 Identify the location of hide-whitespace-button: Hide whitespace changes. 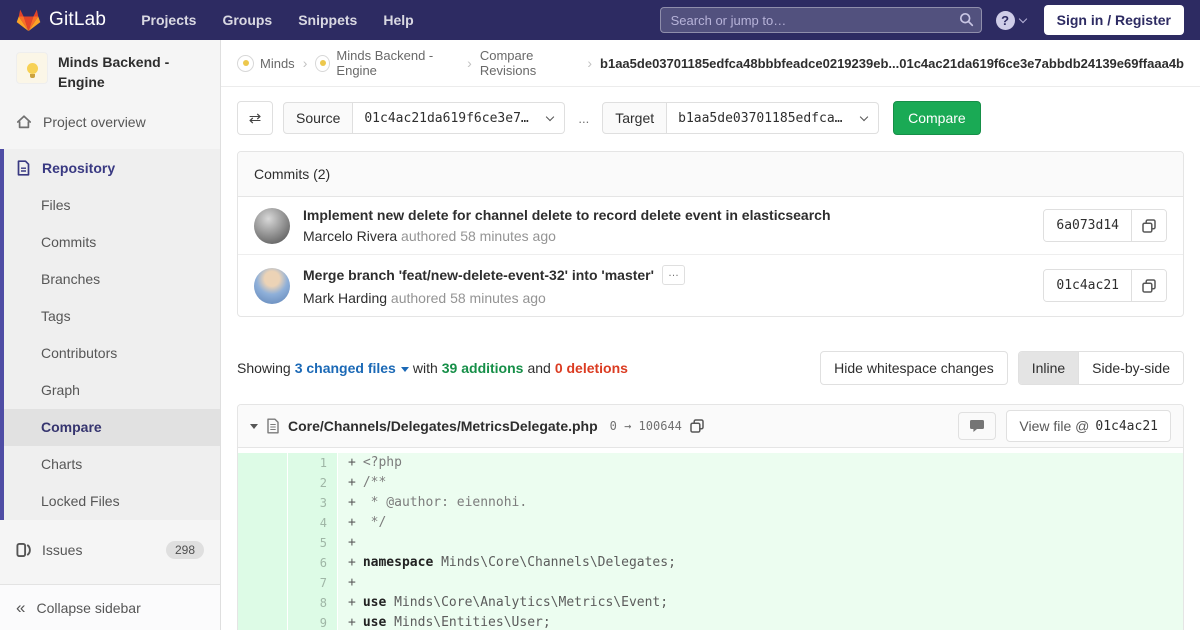
(914, 368).